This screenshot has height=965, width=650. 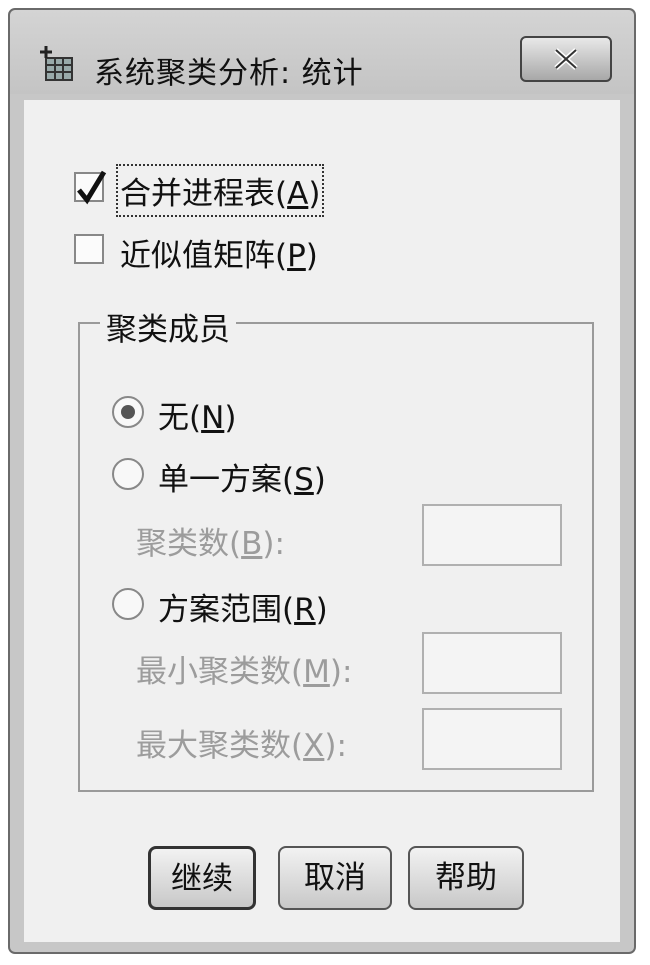 I want to click on min-clusters-input, so click(x=492, y=663).